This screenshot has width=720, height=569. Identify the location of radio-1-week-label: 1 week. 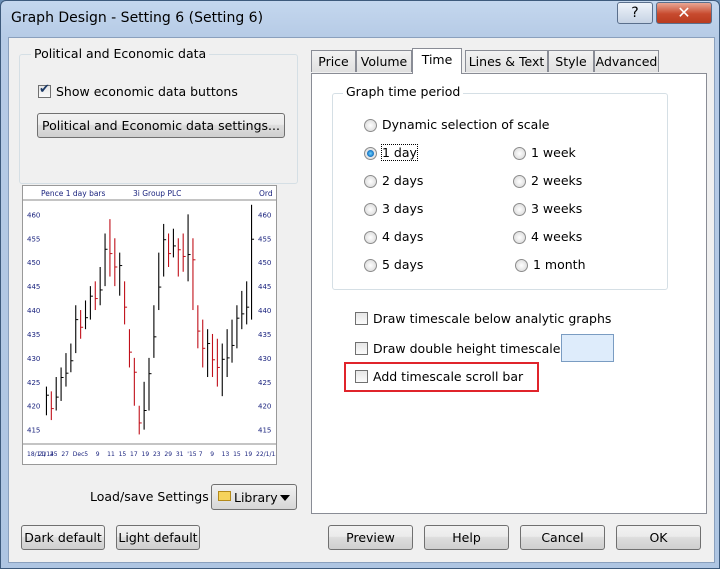
(553, 152).